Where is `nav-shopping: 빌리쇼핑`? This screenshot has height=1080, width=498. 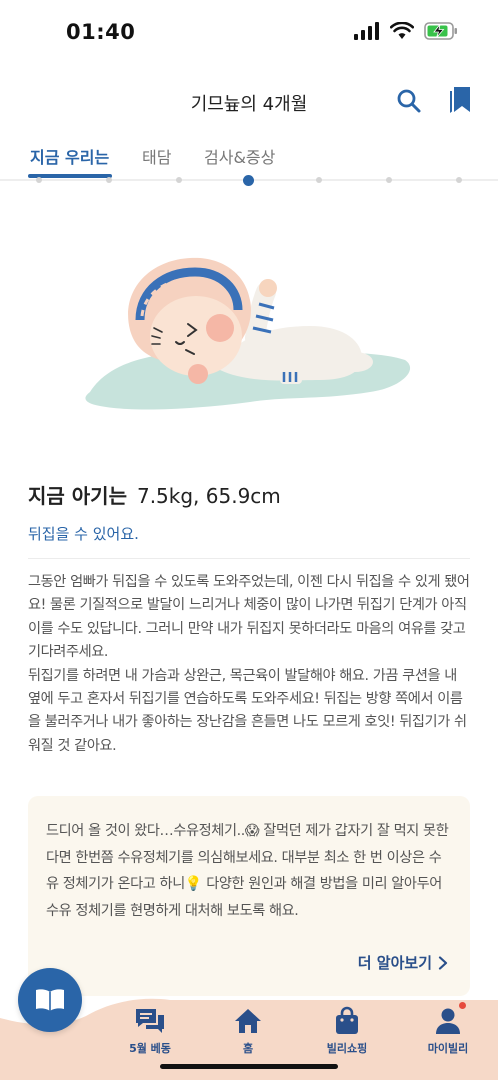 nav-shopping: 빌리쇼핑 is located at coordinates (347, 1031).